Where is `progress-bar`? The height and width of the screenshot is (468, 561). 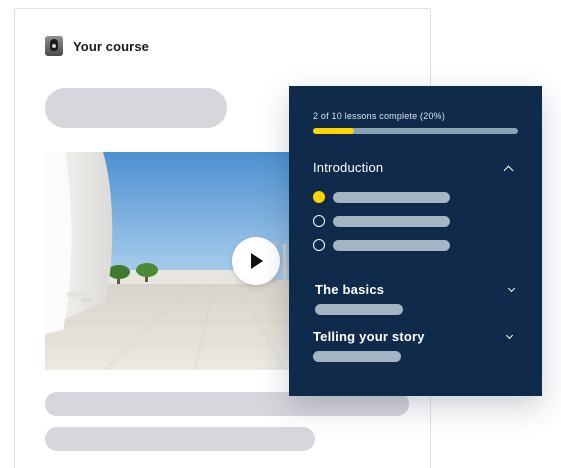 progress-bar is located at coordinates (415, 131).